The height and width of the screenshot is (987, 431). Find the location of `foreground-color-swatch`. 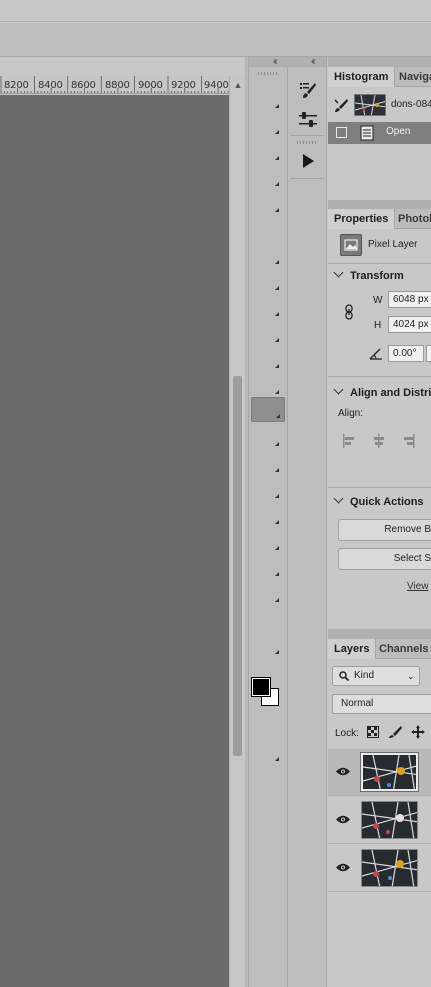

foreground-color-swatch is located at coordinates (261, 687).